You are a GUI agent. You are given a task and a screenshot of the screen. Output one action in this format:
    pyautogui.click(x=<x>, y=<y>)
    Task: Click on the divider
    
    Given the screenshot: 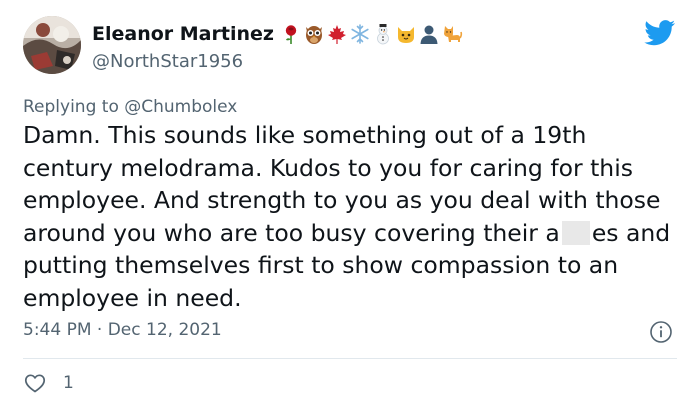 What is the action you would take?
    pyautogui.click(x=350, y=358)
    